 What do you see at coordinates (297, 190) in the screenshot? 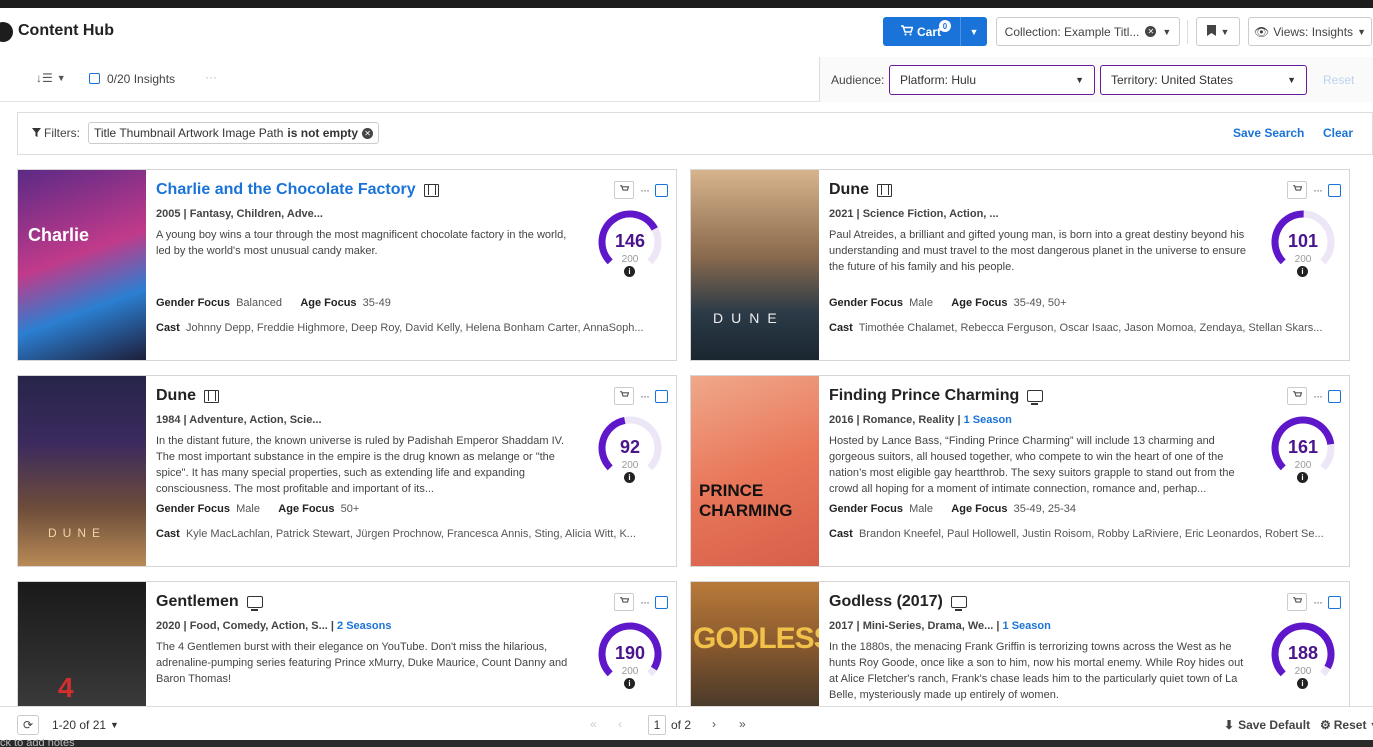
I see `title-link: Charlie and the Chocolate Factory` at bounding box center [297, 190].